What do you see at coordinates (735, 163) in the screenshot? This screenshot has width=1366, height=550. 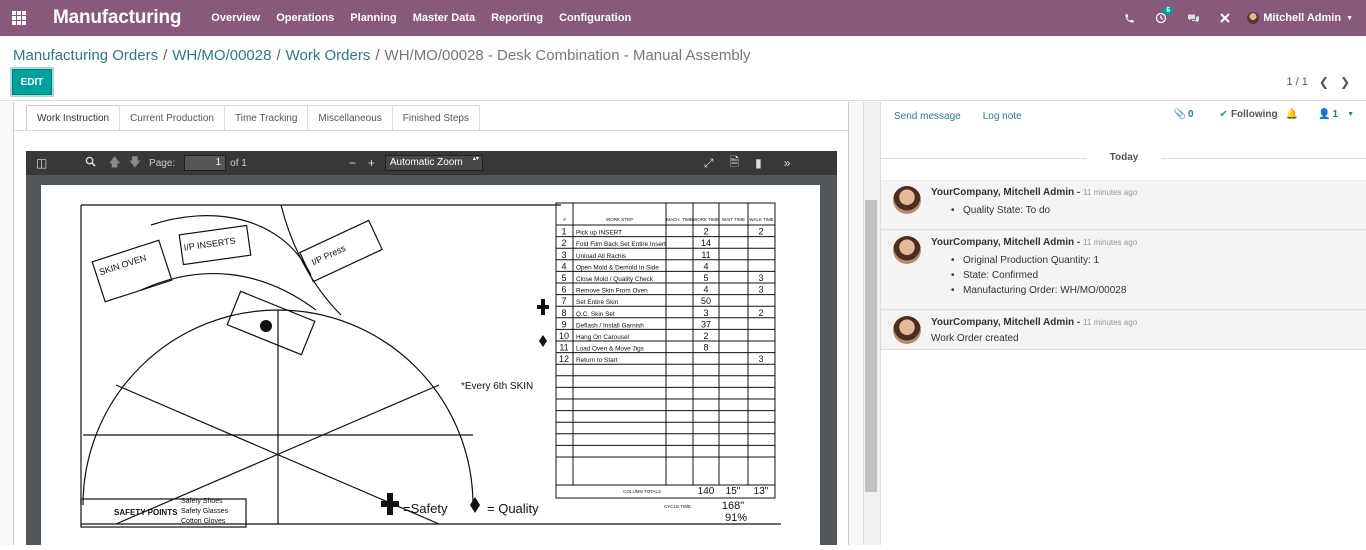 I see `download-icon: 🗎` at bounding box center [735, 163].